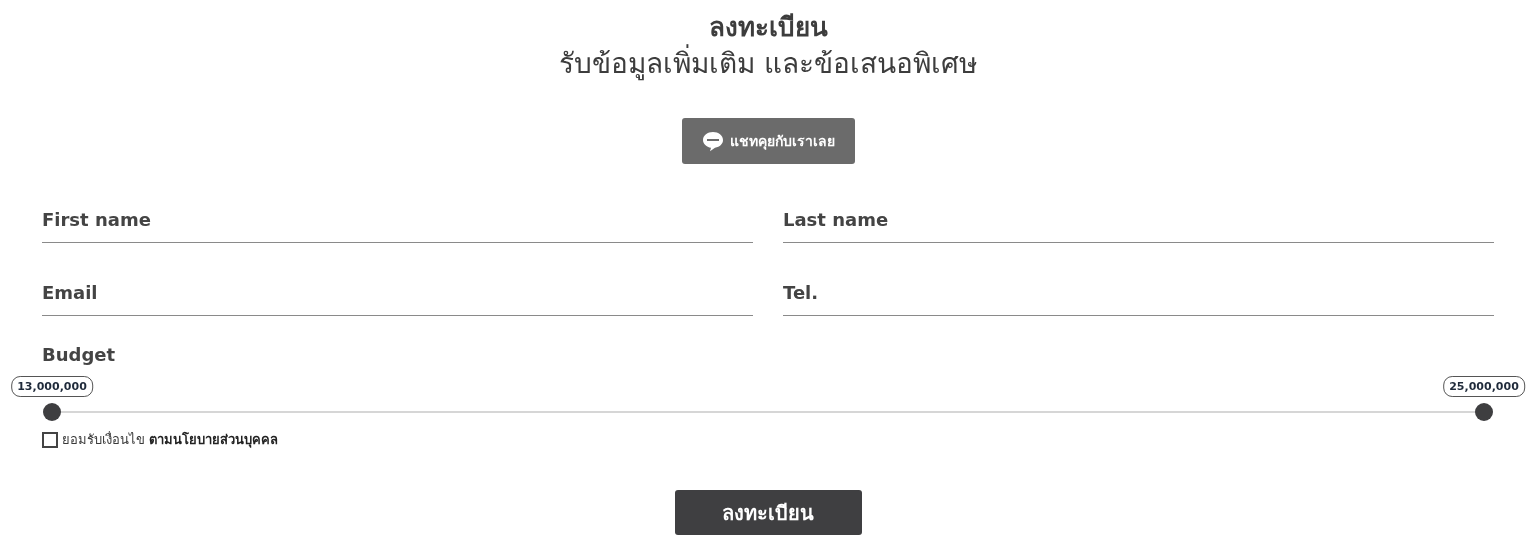 This screenshot has height=547, width=1536. What do you see at coordinates (1484, 386) in the screenshot?
I see `value-tooltip: 25,000,000` at bounding box center [1484, 386].